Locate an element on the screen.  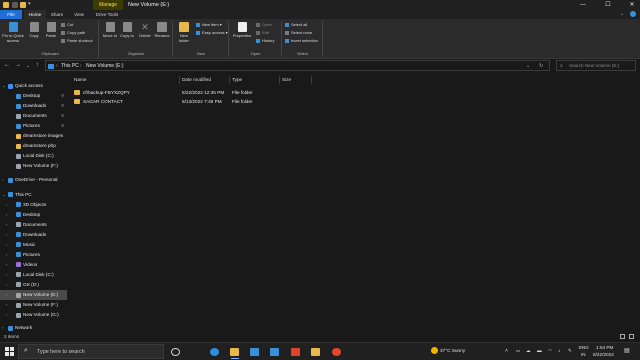
recent-locations-button: ⌄ is located at coordinates (28, 65).